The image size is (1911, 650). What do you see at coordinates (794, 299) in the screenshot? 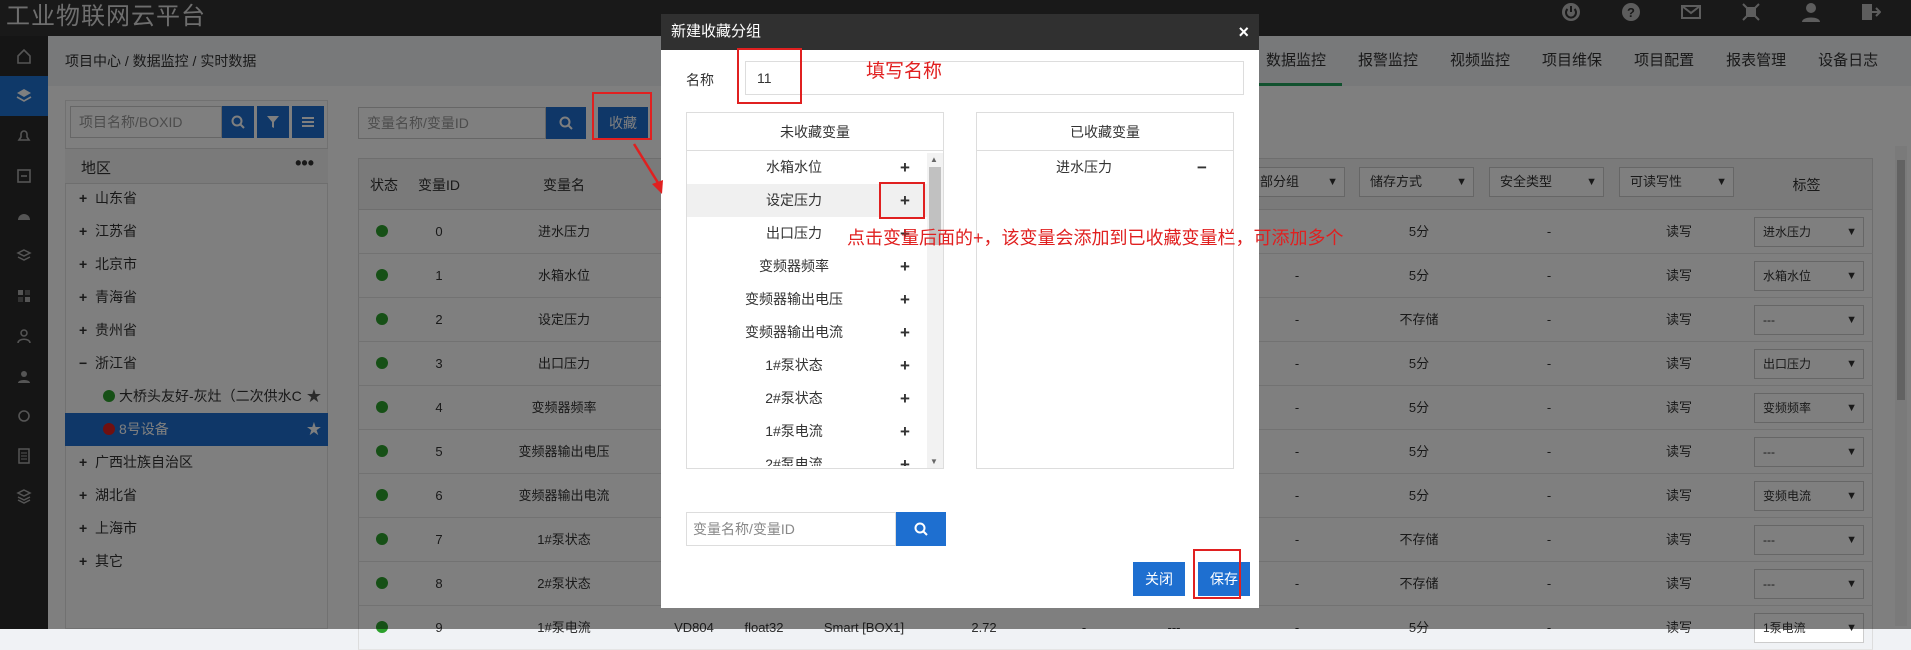
I see `variable-name: 变频器输出电压` at bounding box center [794, 299].